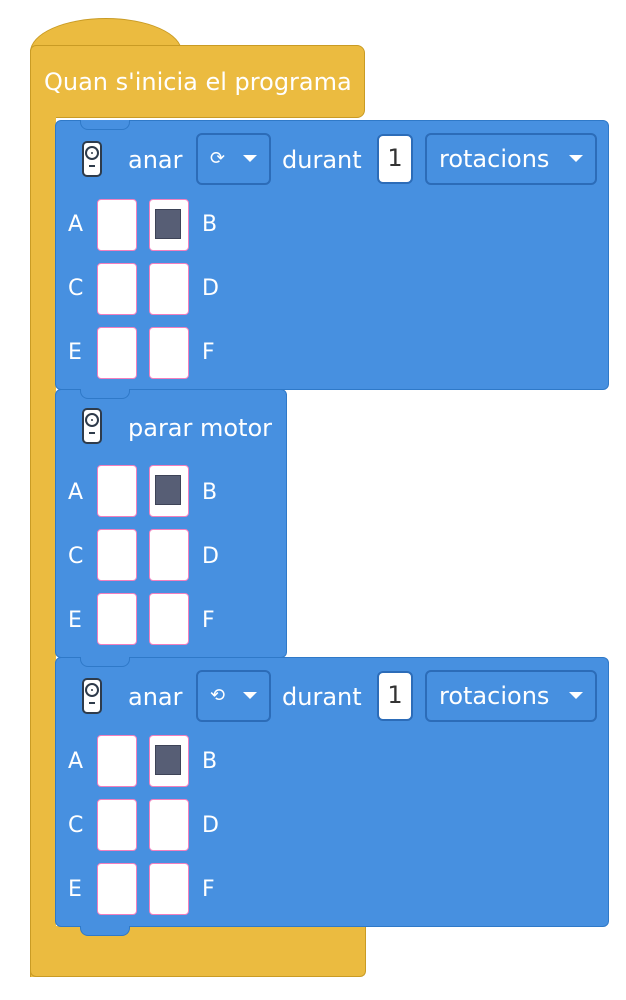  I want to click on hat-block-spine, so click(43, 544).